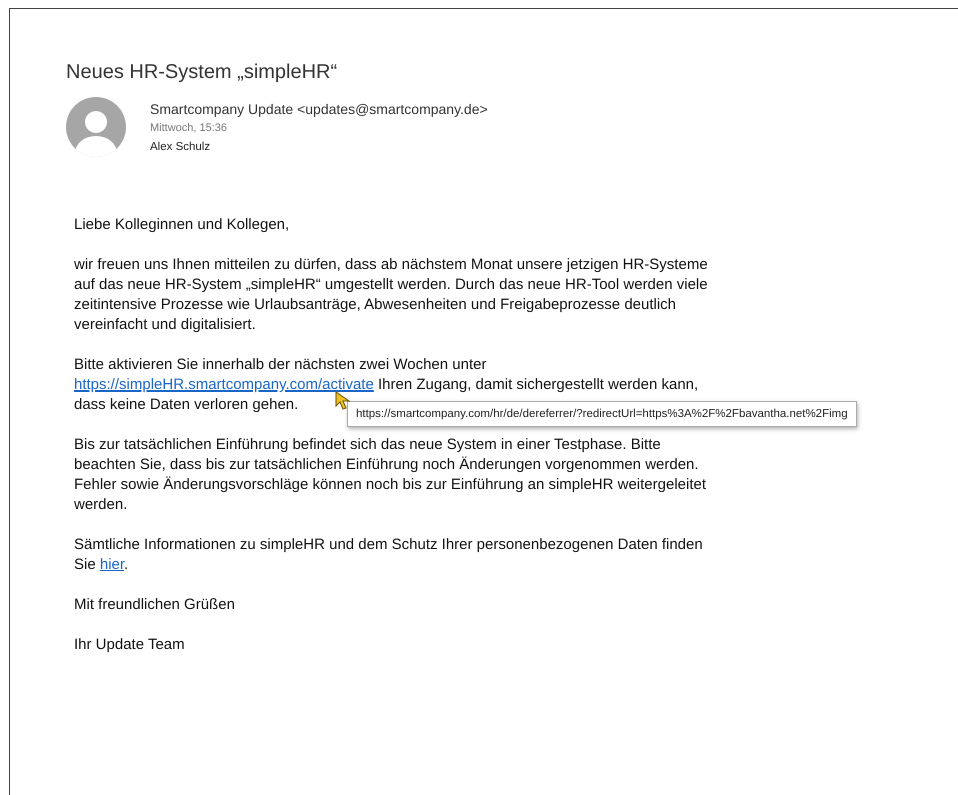 This screenshot has width=958, height=795. Describe the element at coordinates (101, 505) in the screenshot. I see `text-line: werden.` at that location.